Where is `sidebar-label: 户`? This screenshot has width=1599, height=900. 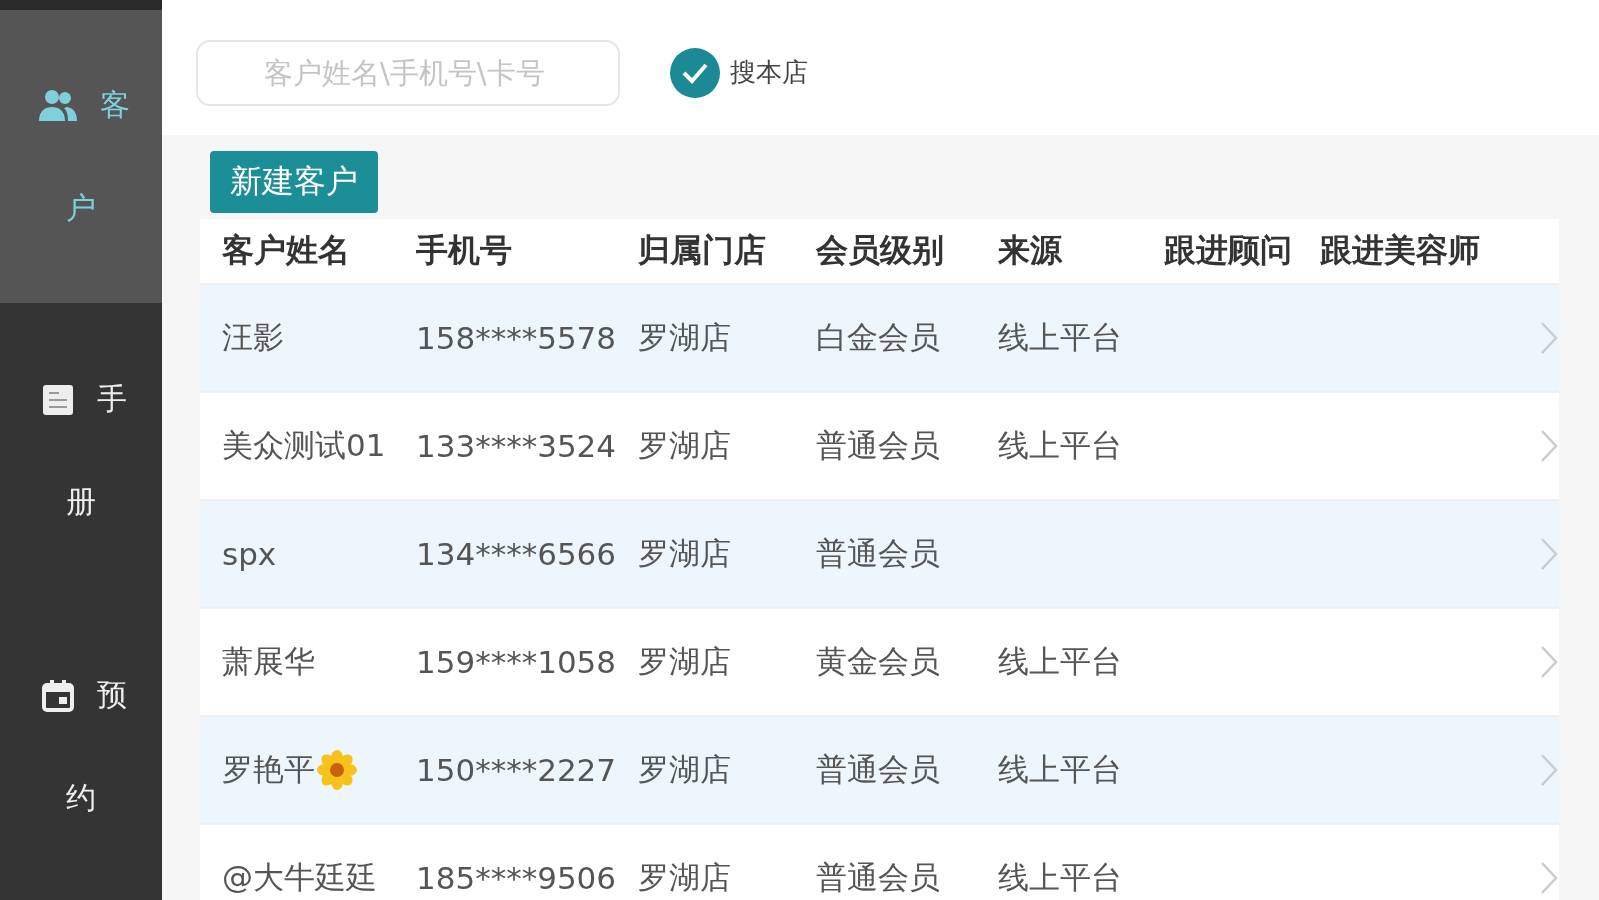 sidebar-label: 户 is located at coordinates (81, 207).